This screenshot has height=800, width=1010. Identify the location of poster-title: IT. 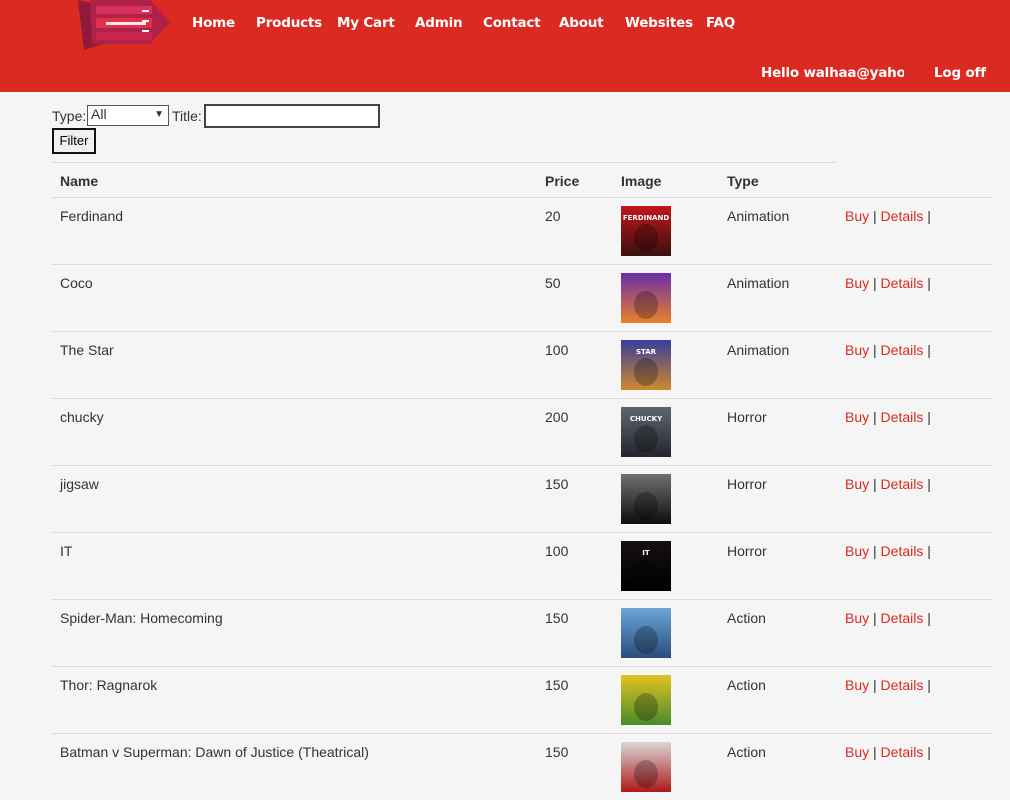
(646, 553).